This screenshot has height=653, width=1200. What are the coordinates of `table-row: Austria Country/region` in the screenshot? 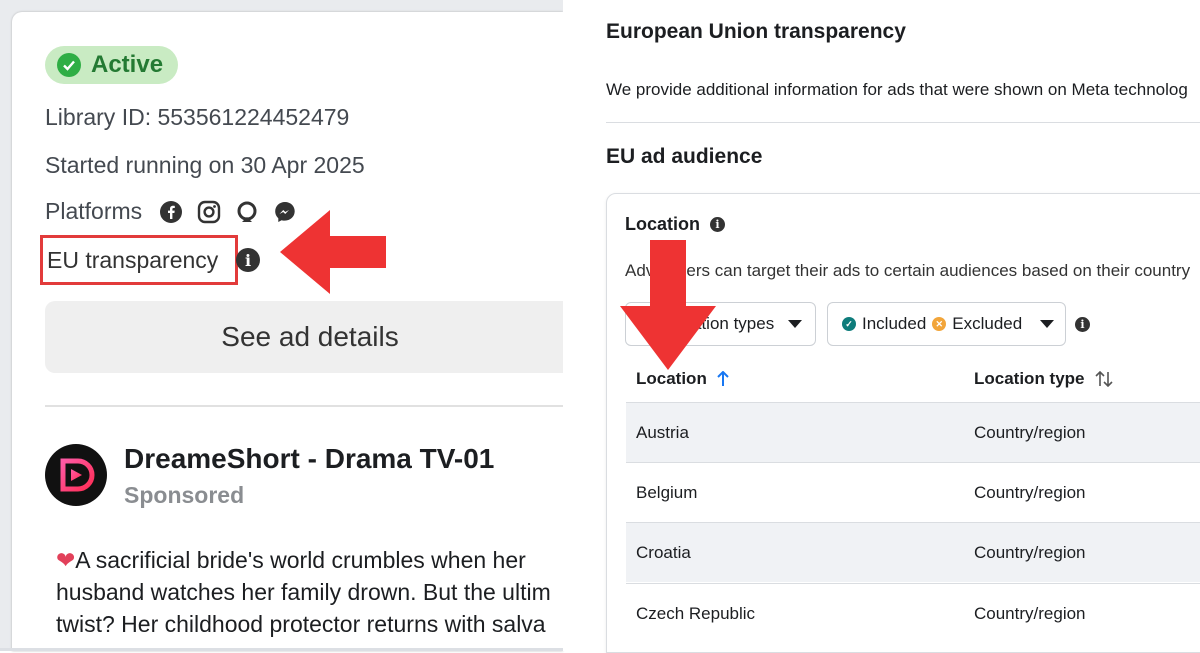 It's located at (913, 432).